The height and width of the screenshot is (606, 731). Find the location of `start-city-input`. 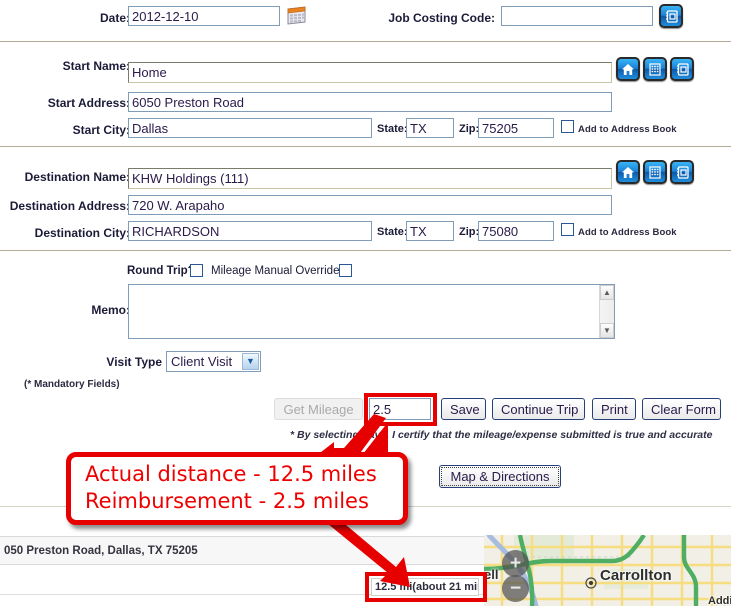

start-city-input is located at coordinates (250, 128).